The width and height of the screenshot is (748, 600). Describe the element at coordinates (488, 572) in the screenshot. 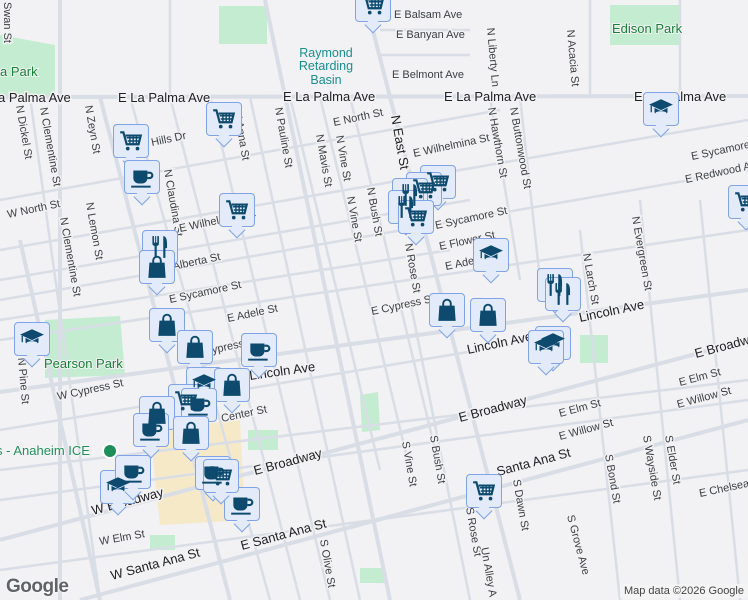

I see `street-label: Un Alley A` at that location.